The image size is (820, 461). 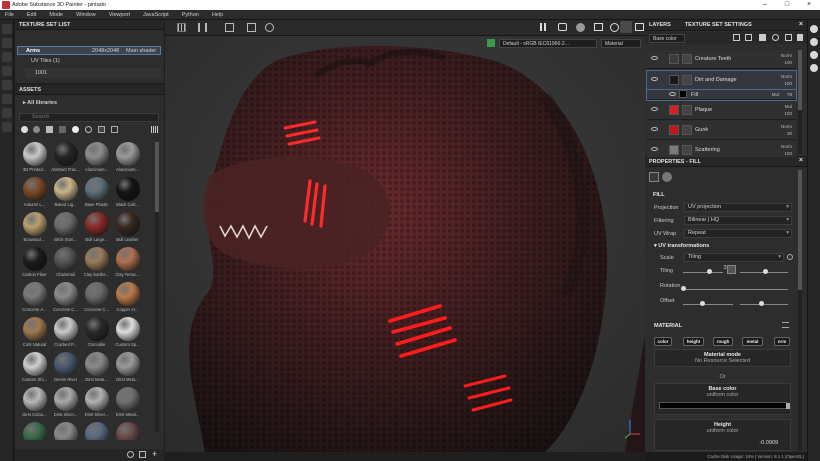 What do you see at coordinates (202, 27) in the screenshot?
I see `split-icon` at bounding box center [202, 27].